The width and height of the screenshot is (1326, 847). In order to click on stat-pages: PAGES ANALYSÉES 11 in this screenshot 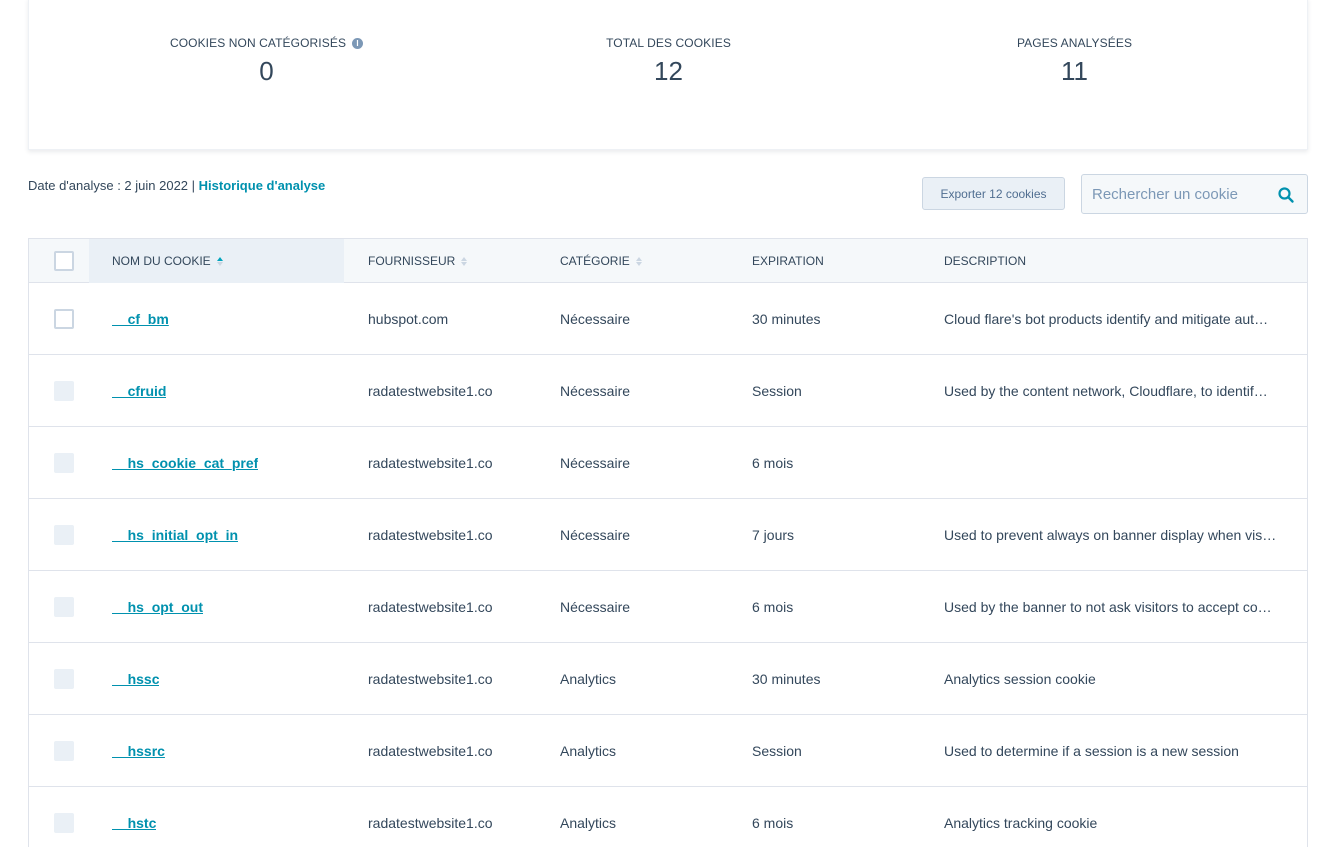, I will do `click(1074, 61)`.